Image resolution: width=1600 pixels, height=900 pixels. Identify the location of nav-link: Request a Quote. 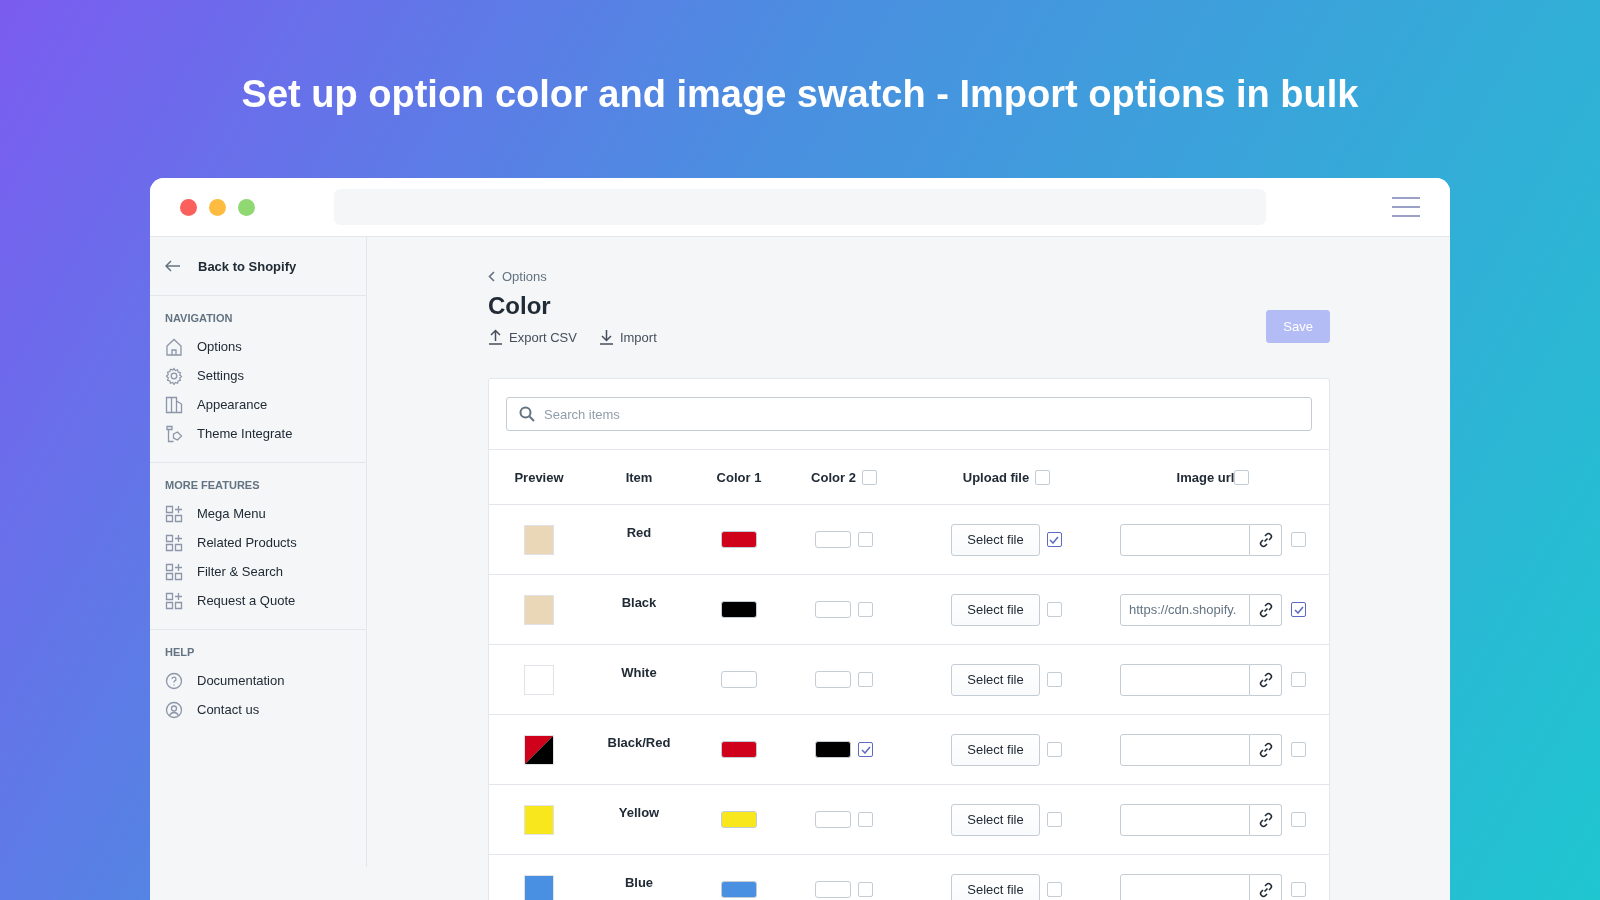
(246, 600).